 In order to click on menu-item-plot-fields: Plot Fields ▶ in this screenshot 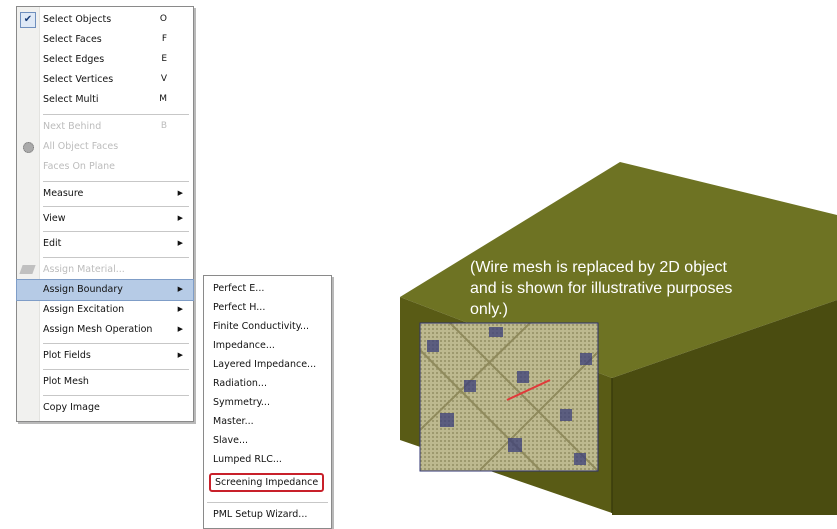, I will do `click(105, 356)`.